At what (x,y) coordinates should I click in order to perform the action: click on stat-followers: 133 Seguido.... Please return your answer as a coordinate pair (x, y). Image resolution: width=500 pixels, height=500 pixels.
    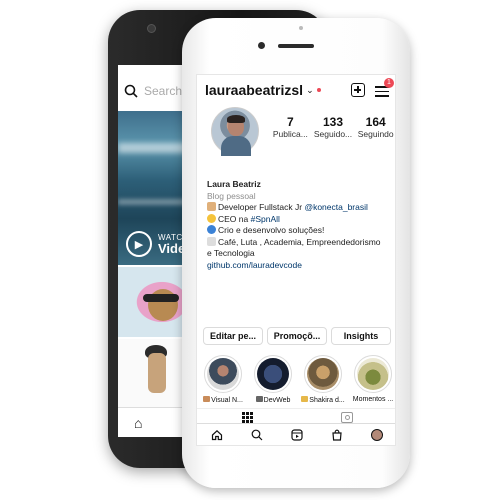
    Looking at the image, I should click on (333, 127).